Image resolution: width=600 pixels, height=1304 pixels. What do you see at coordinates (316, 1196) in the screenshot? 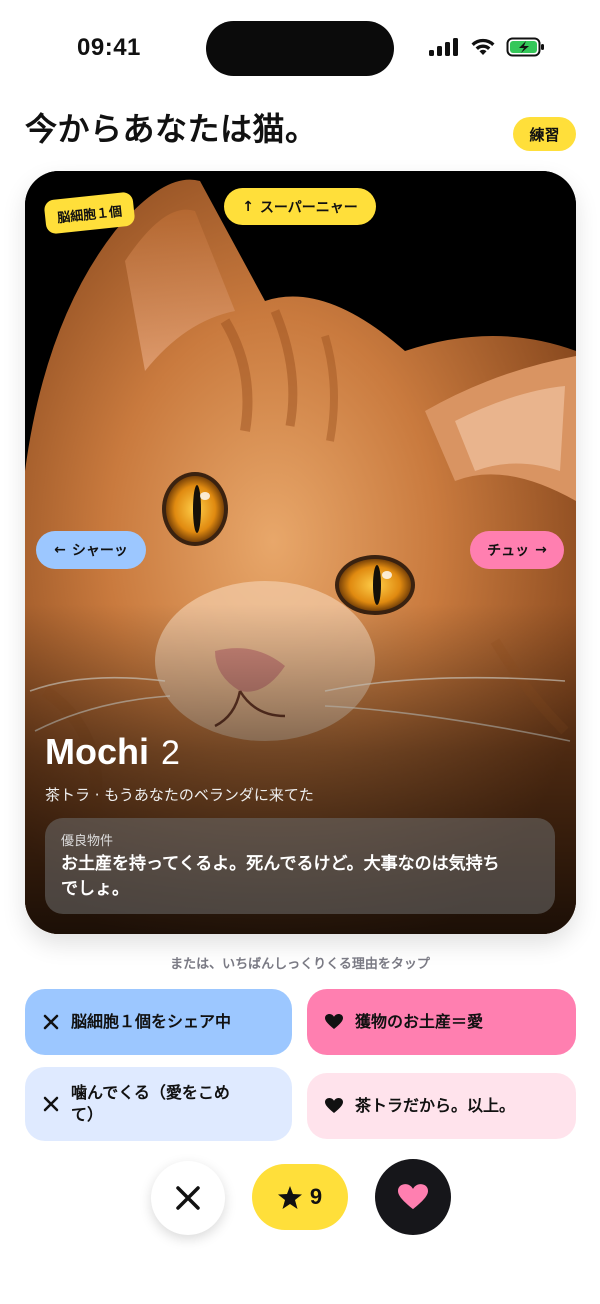
I see `super-like-count: 9` at bounding box center [316, 1196].